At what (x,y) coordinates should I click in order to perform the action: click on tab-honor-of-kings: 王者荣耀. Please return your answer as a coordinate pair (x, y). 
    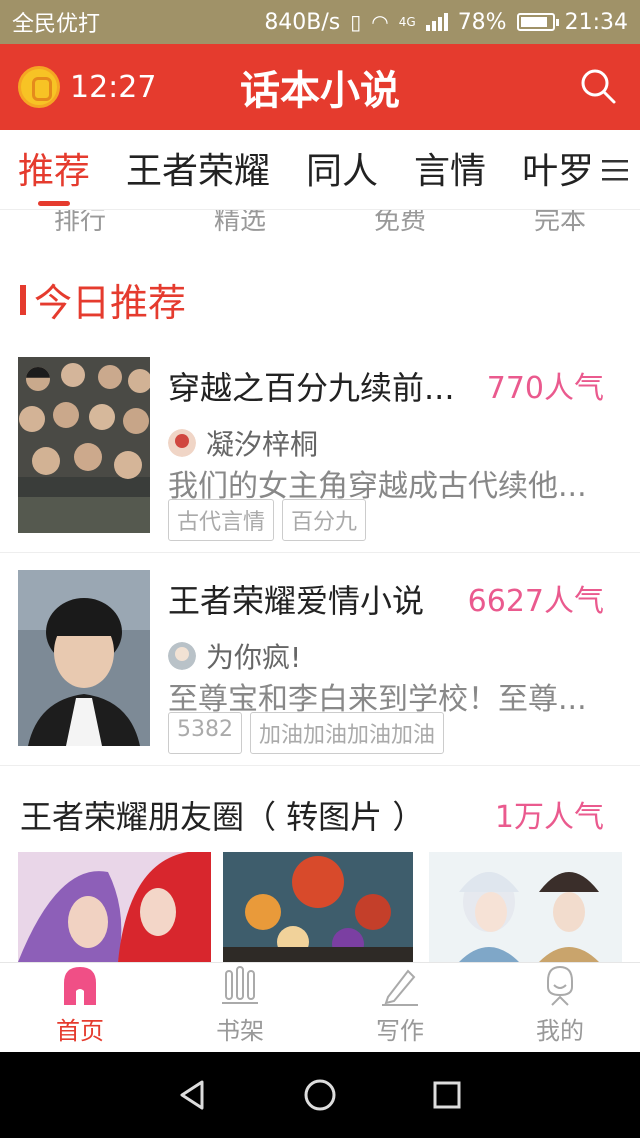
    Looking at the image, I should click on (198, 169).